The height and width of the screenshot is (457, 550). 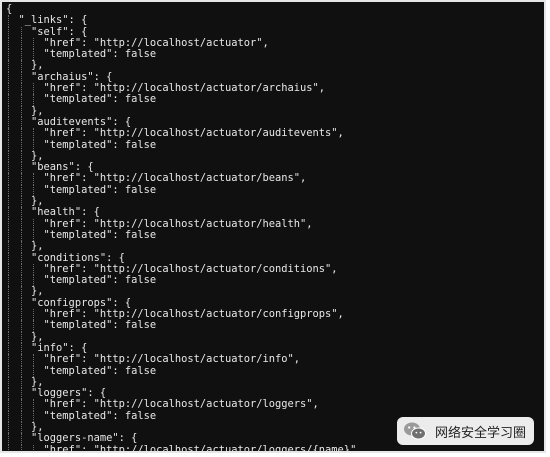 What do you see at coordinates (137, 42) in the screenshot?
I see `code-line-text: "href": "http://localhost/actuator",` at bounding box center [137, 42].